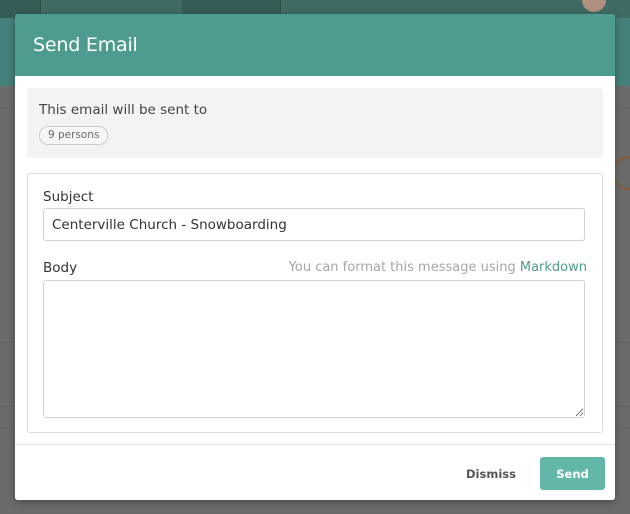 The image size is (630, 514). Describe the element at coordinates (60, 268) in the screenshot. I see `body-label: Body` at that location.